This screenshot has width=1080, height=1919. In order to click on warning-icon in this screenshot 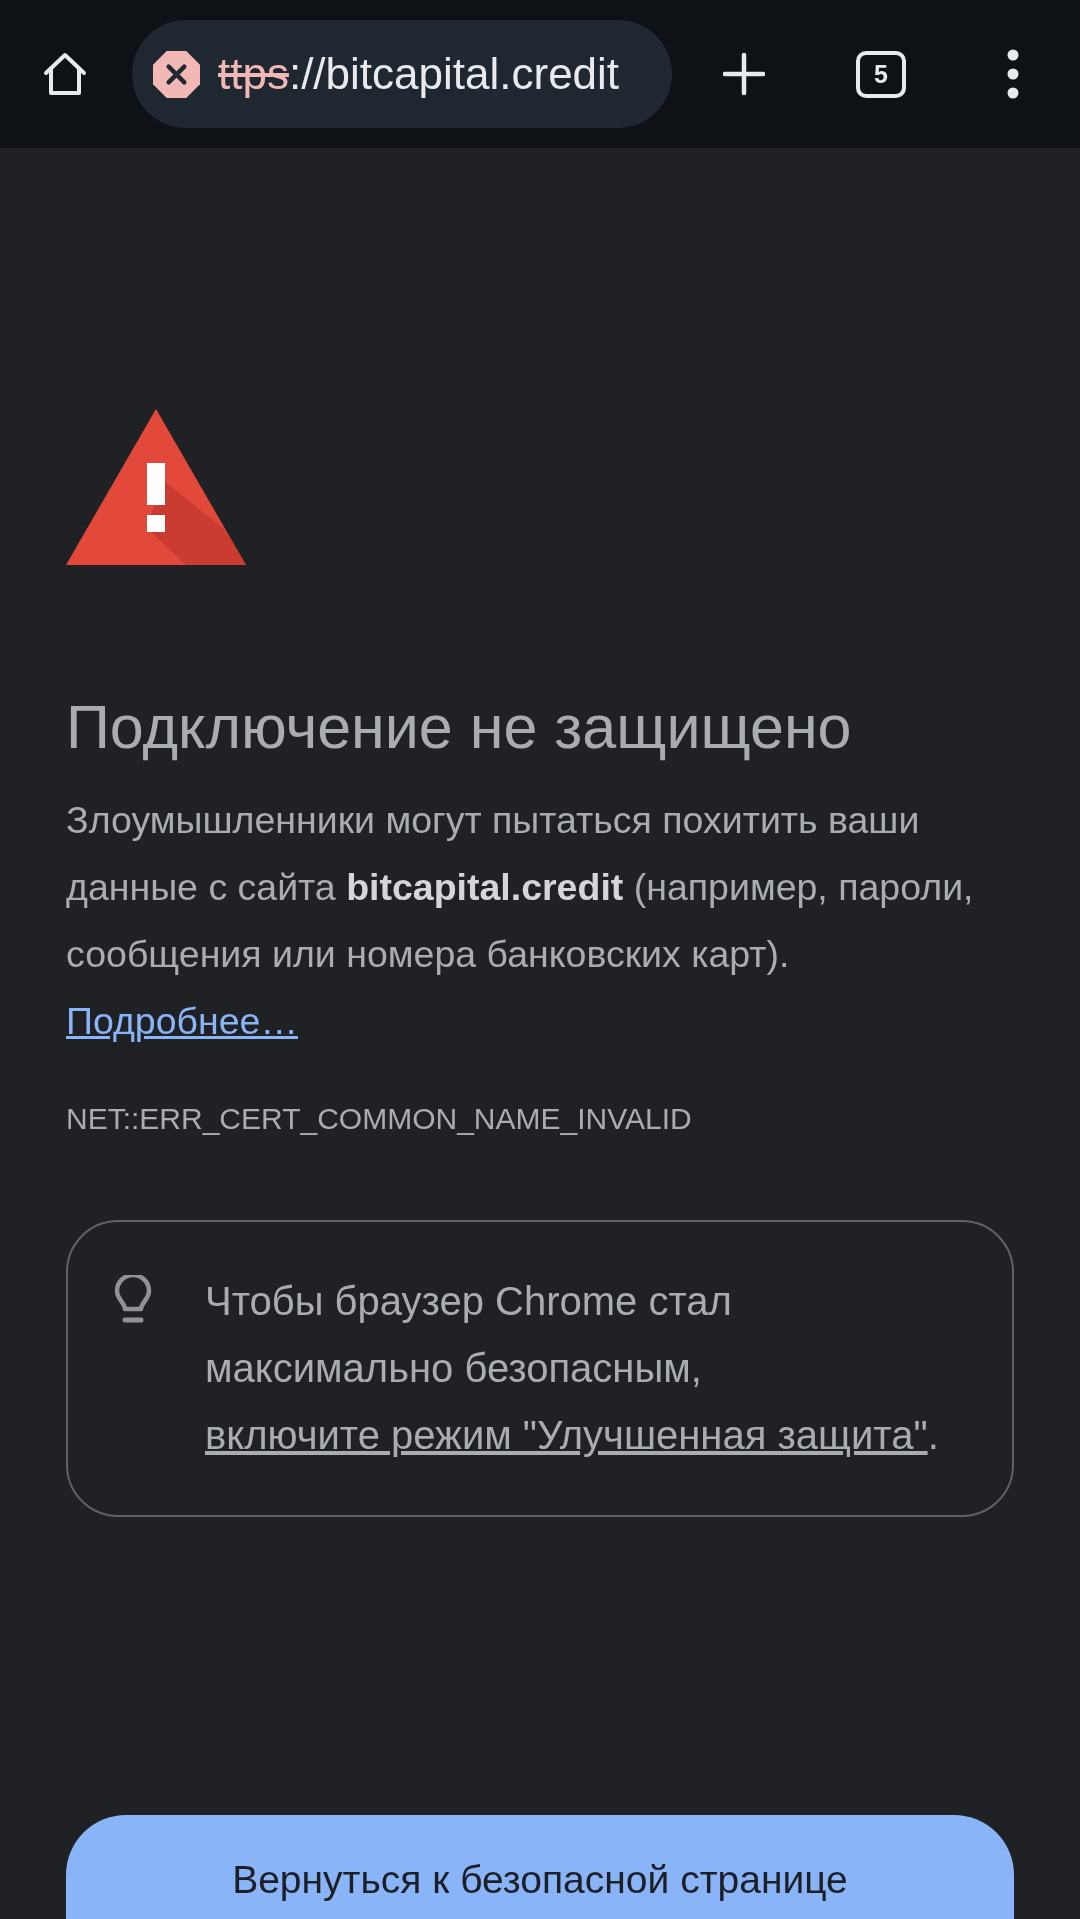, I will do `click(156, 487)`.